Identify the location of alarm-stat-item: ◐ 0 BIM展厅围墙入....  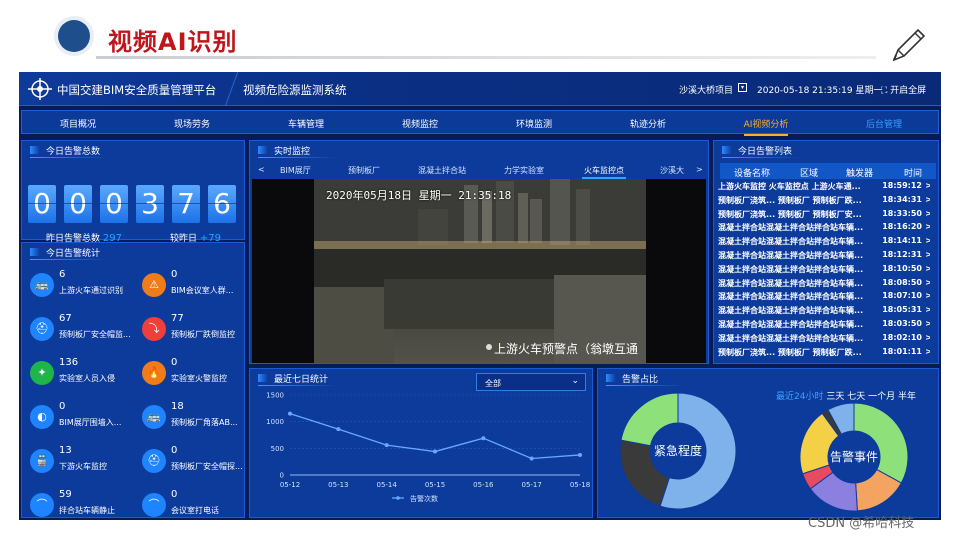
(84, 419).